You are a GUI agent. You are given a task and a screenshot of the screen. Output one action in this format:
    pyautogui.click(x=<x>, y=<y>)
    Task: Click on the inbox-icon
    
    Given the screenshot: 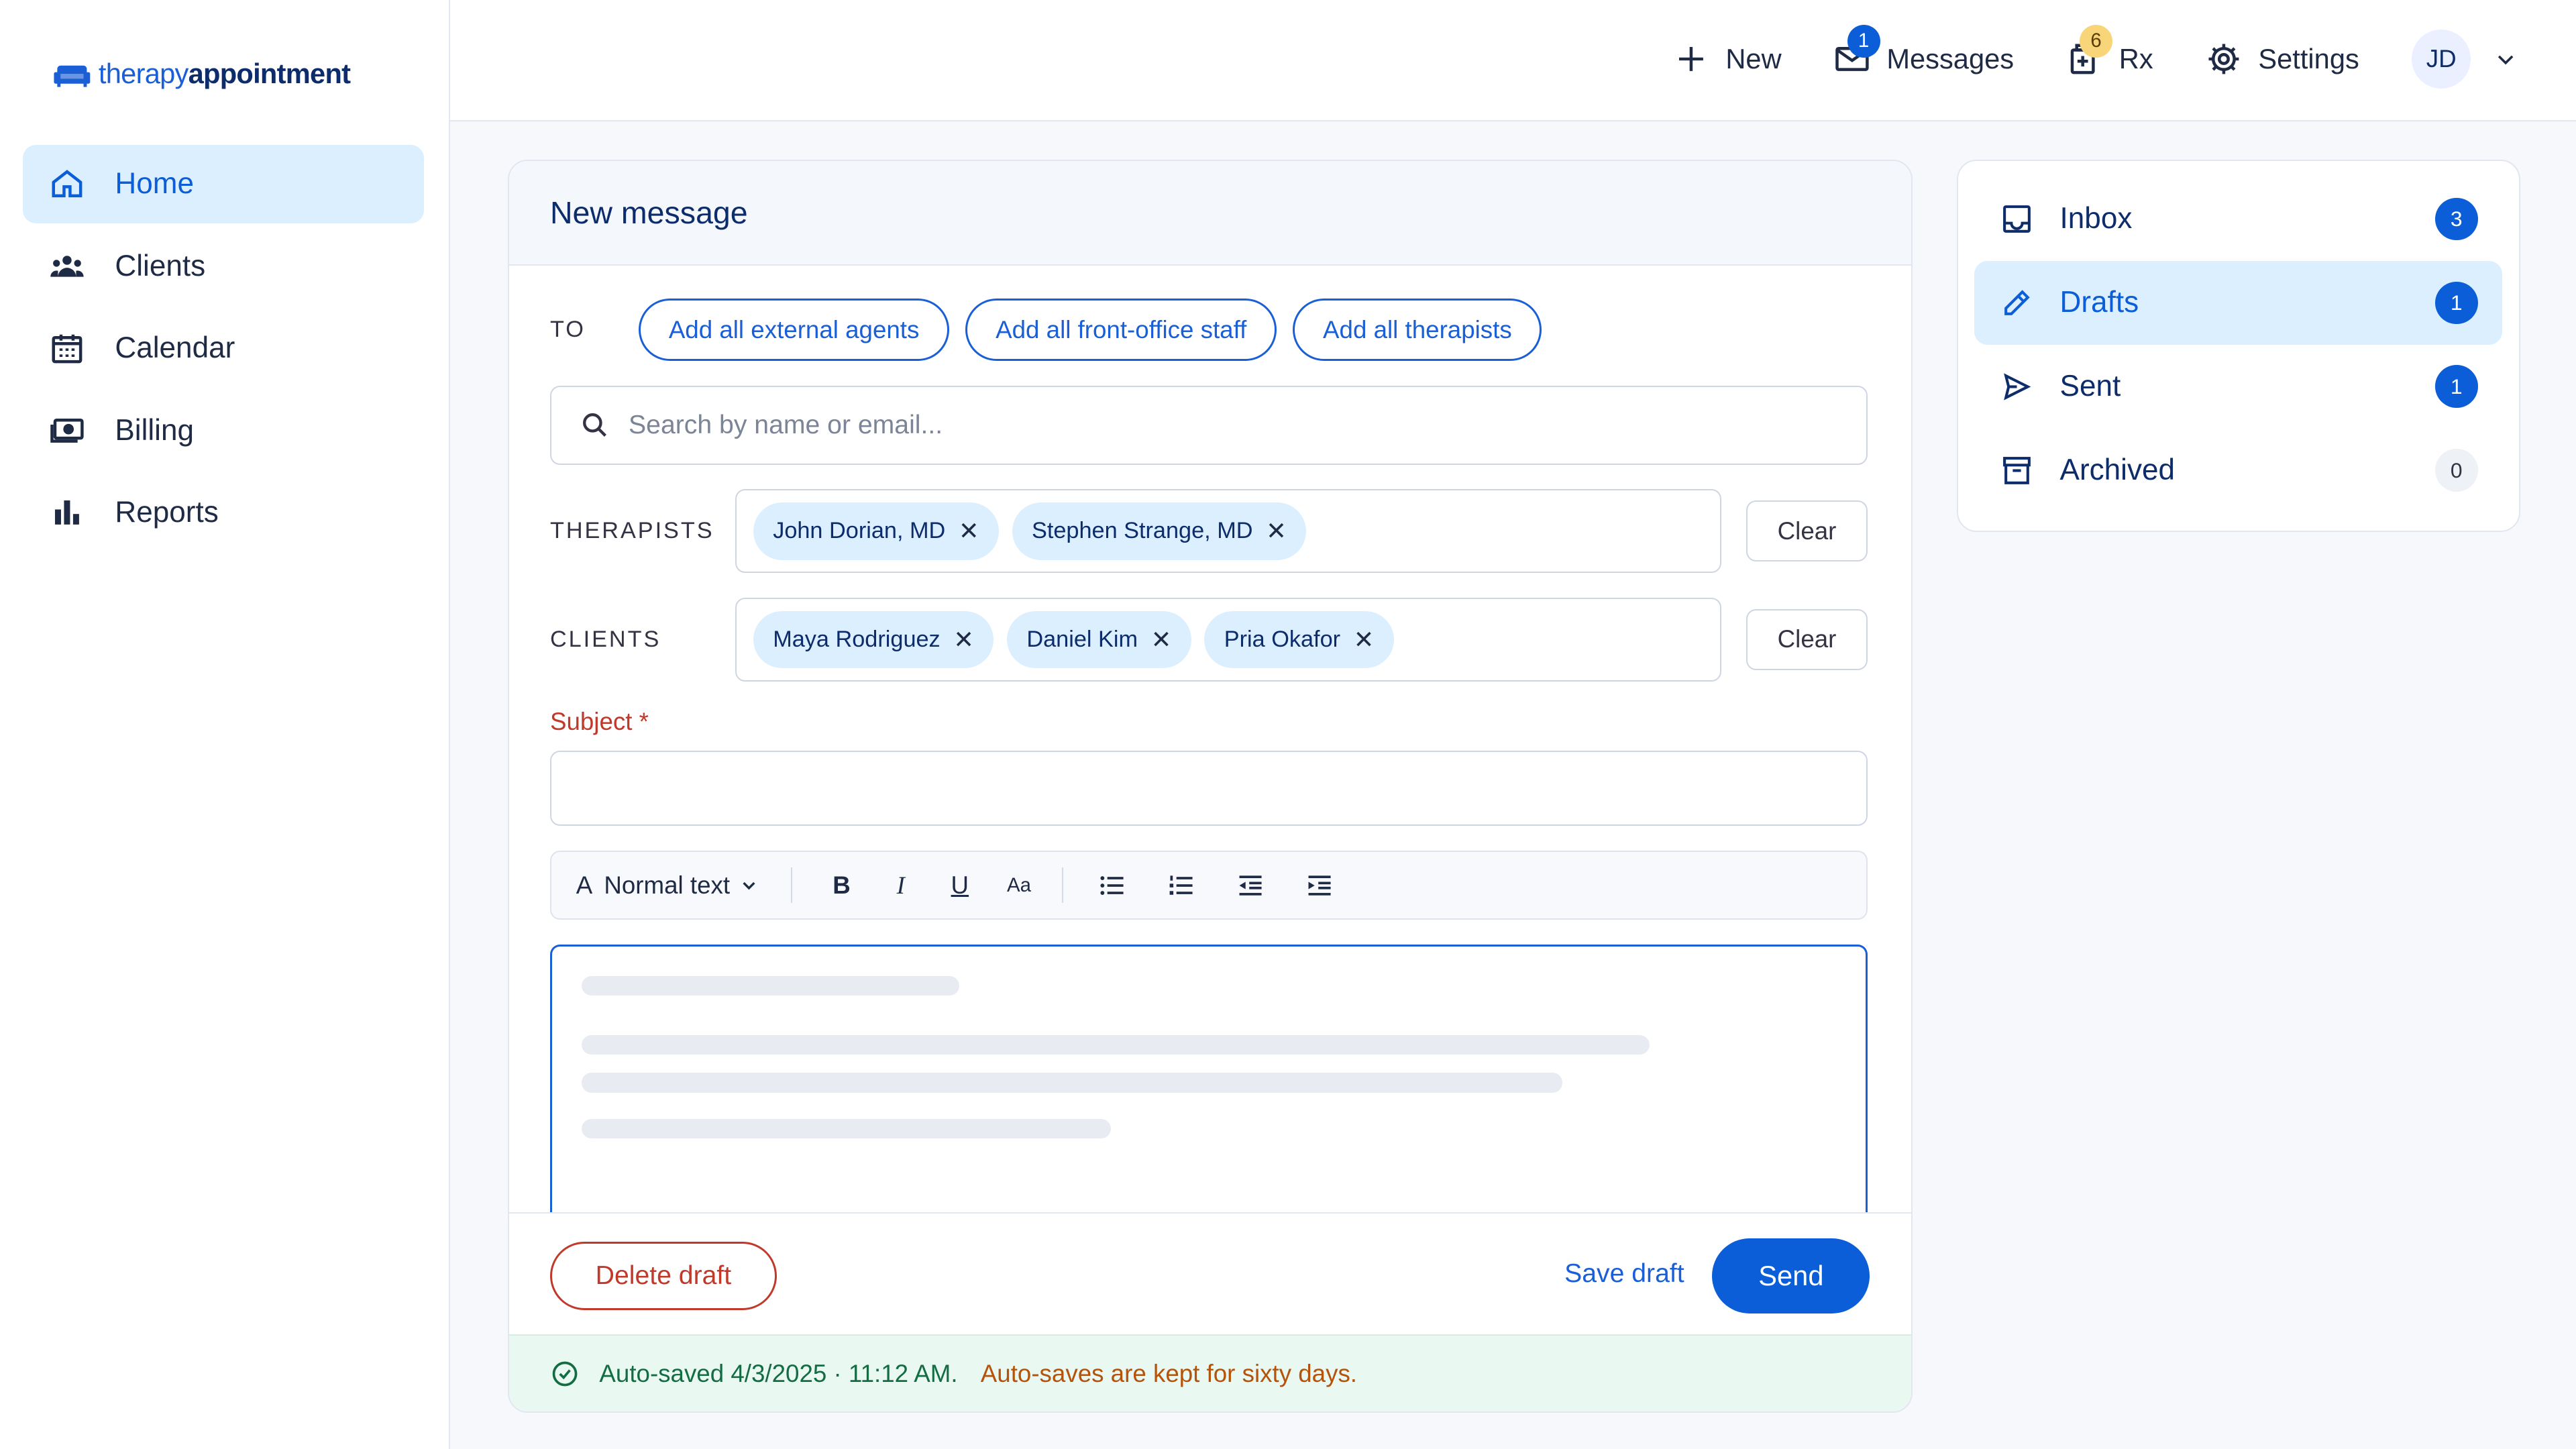 What is the action you would take?
    pyautogui.click(x=2017, y=219)
    